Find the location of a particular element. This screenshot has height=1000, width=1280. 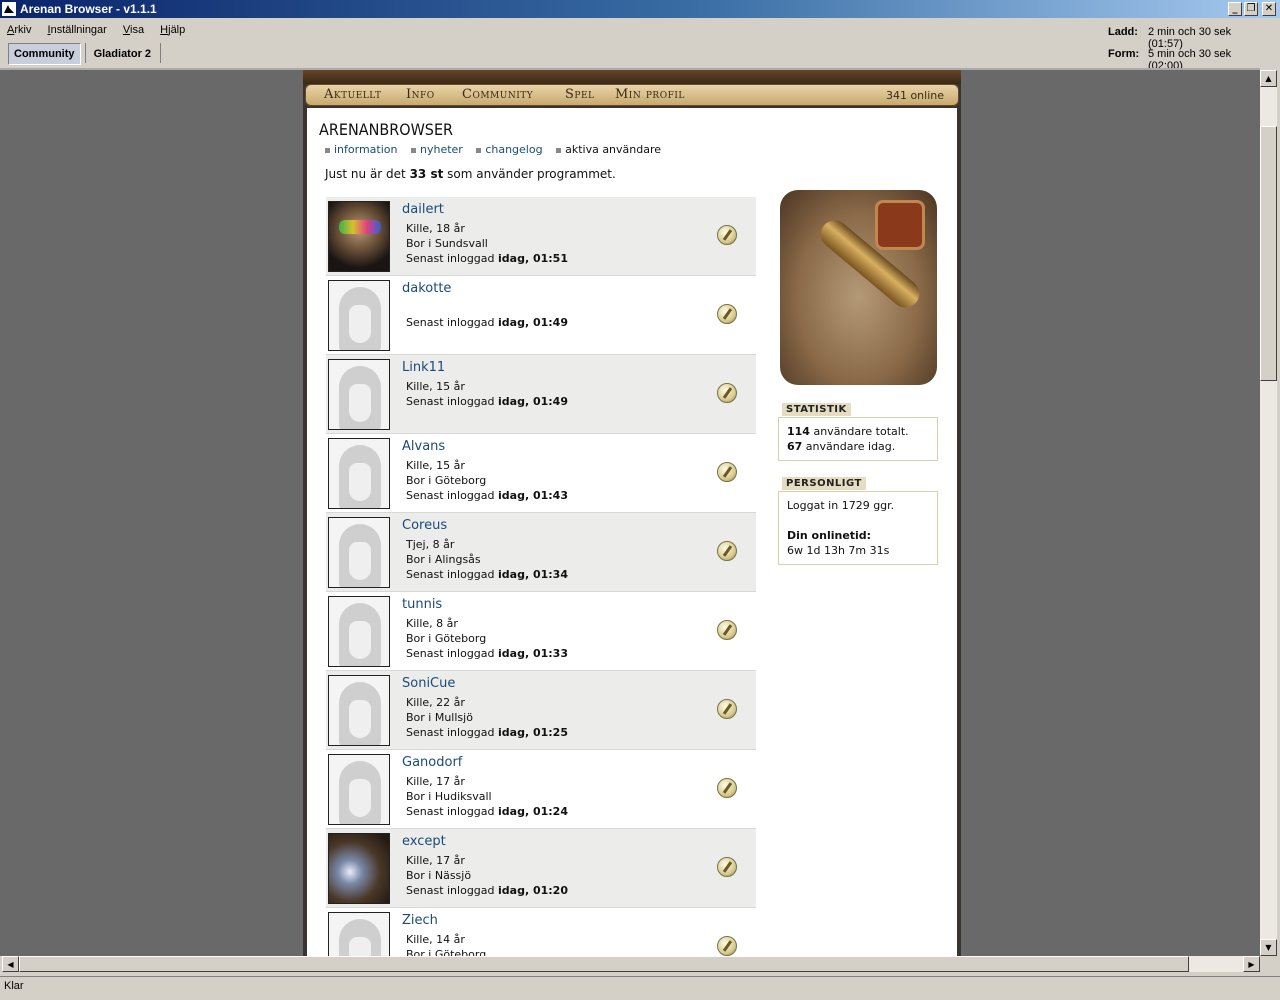

nav-min-profil: Min profil is located at coordinates (650, 94).